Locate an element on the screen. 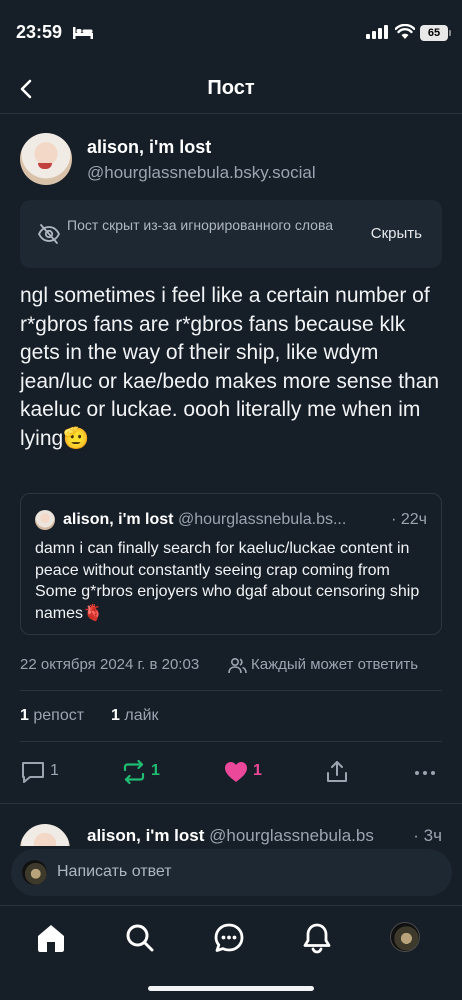 Image resolution: width=462 pixels, height=1000 pixels. reply-placeholder: Написать ответ is located at coordinates (114, 871).